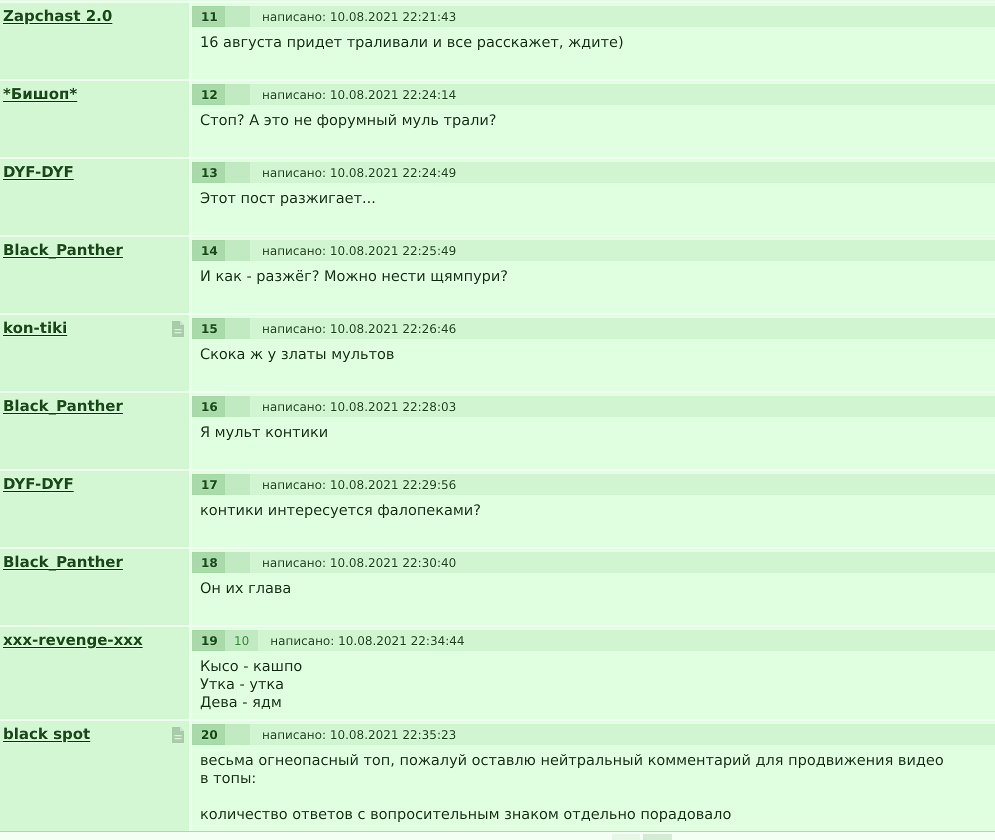 The image size is (995, 840). Describe the element at coordinates (241, 640) in the screenshot. I see `score-cell: 10` at that location.